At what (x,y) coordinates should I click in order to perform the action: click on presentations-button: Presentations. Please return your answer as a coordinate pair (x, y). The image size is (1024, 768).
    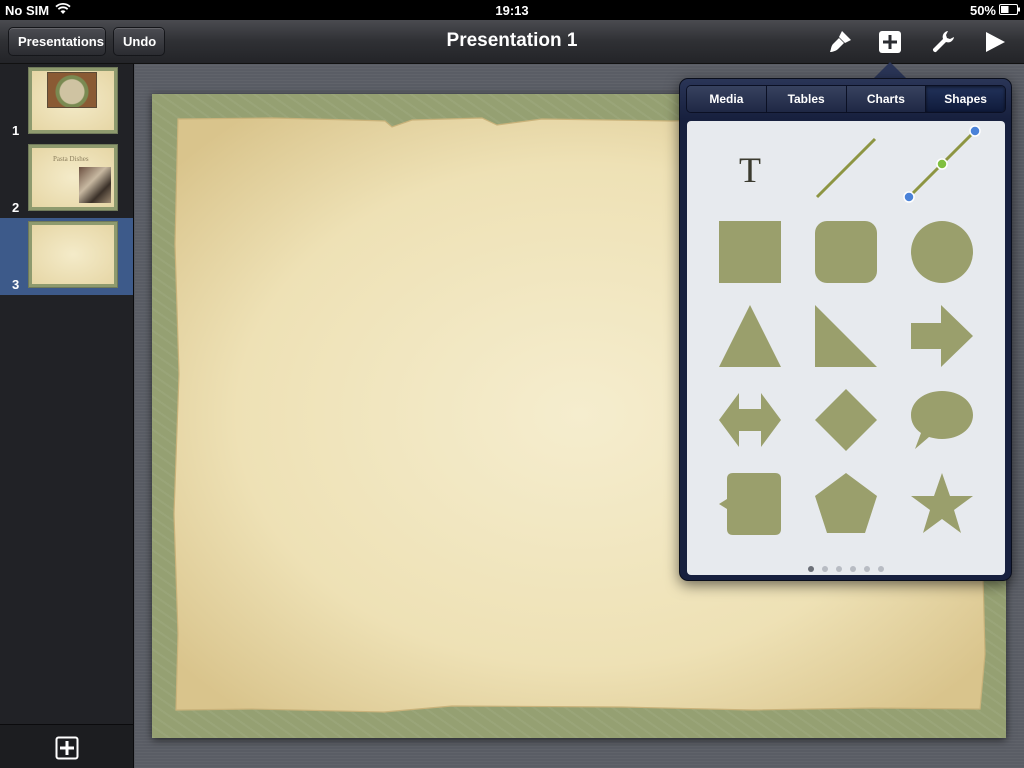
    Looking at the image, I should click on (57, 41).